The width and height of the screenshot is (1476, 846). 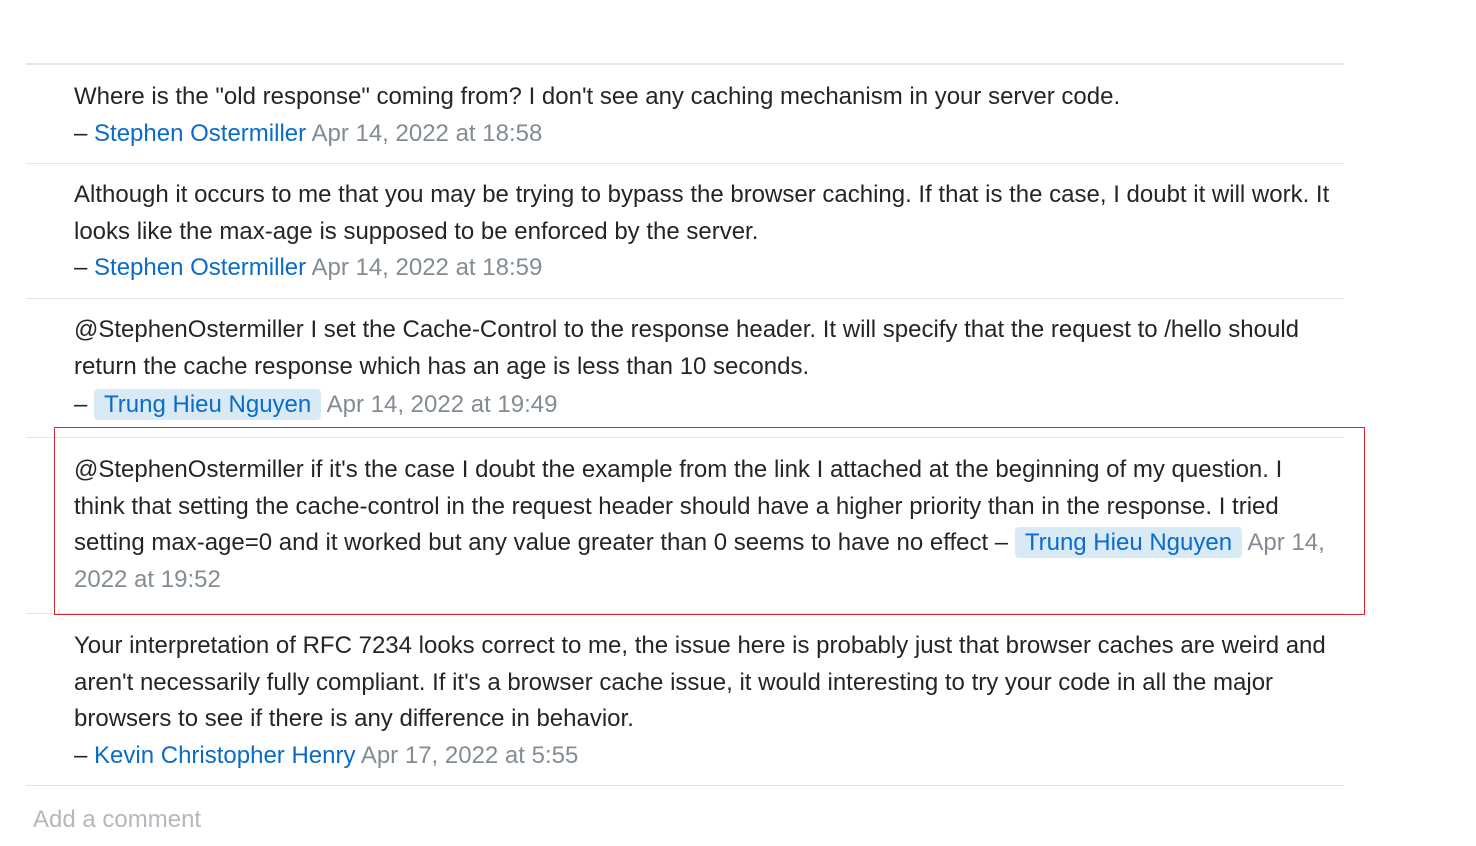 What do you see at coordinates (426, 133) in the screenshot?
I see `comment-date: Apr 14, 2022 at 18:58` at bounding box center [426, 133].